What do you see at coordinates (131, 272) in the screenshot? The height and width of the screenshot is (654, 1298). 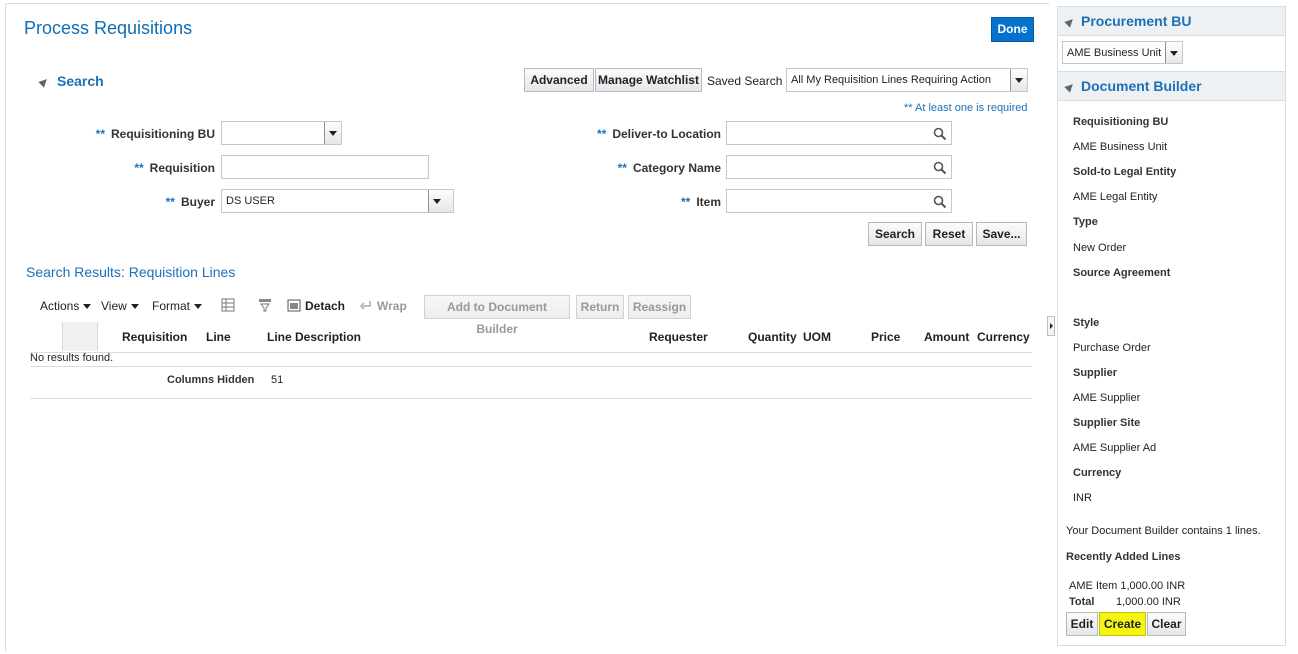 I see `search-results-title: Search Results: Requisition Lines` at bounding box center [131, 272].